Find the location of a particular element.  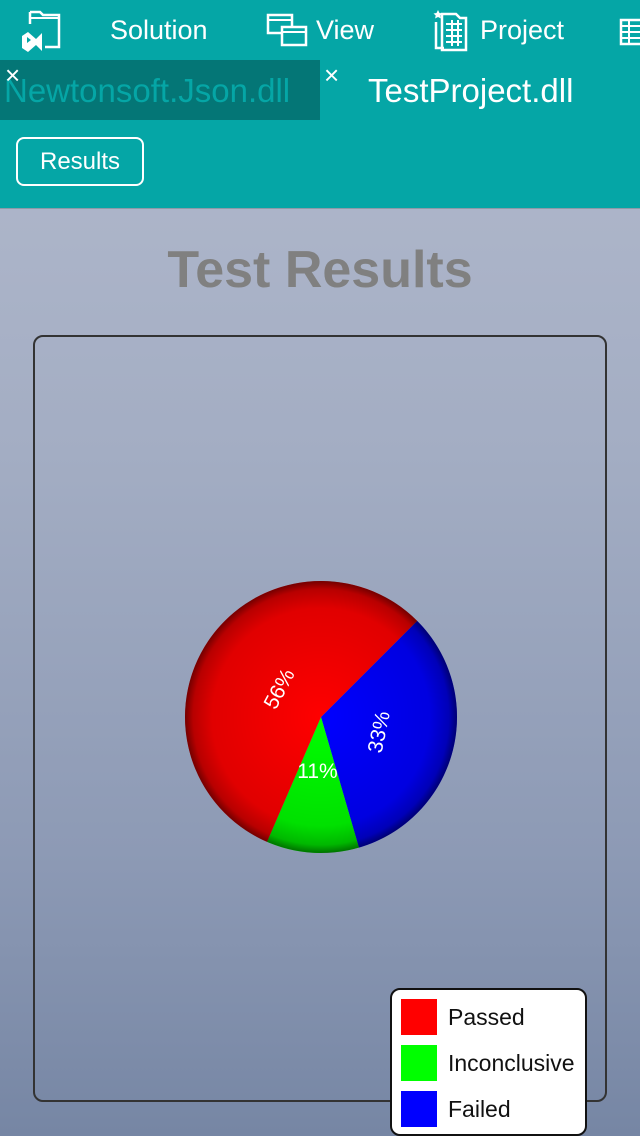

pie-chart: 33%11%56% is located at coordinates (320, 717).